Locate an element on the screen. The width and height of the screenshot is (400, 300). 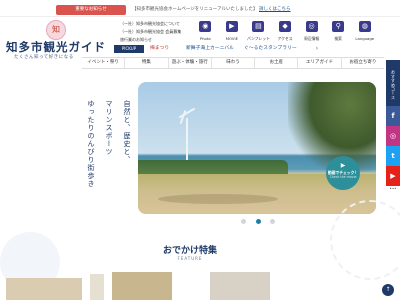
notice-detail-link: 詳しくはこちら is located at coordinates (275, 9).